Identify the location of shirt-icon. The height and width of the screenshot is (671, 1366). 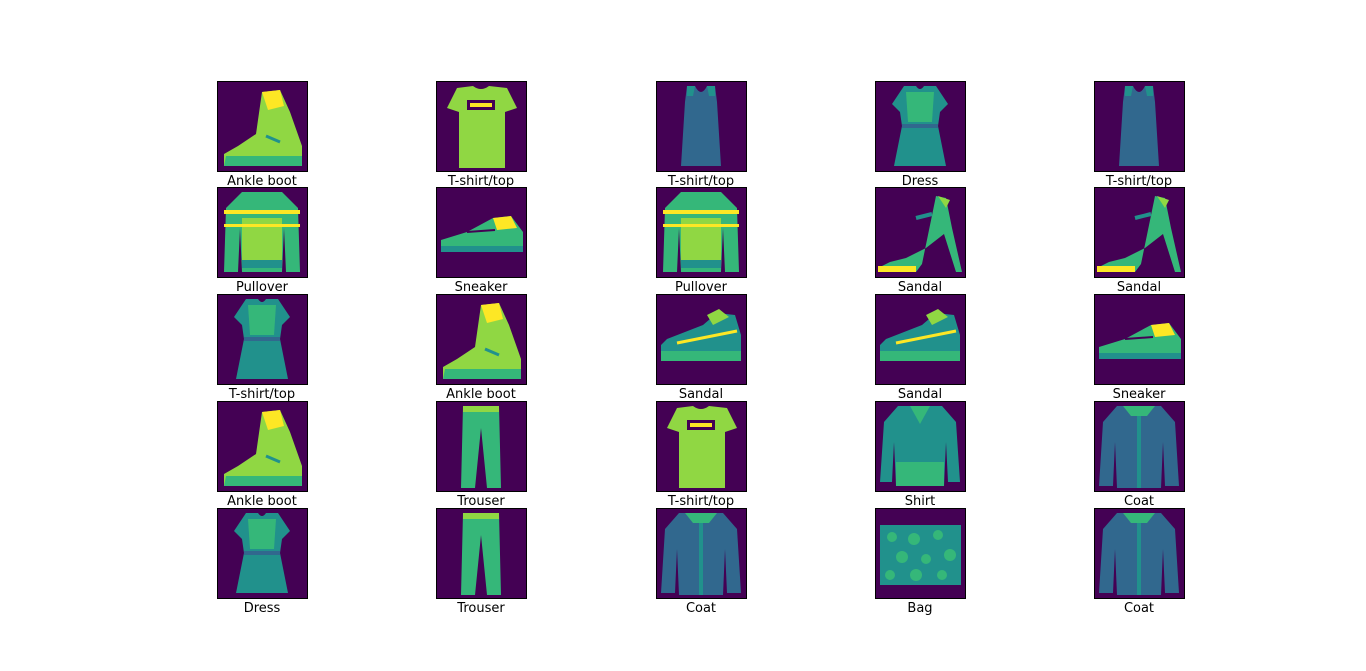
(920, 446).